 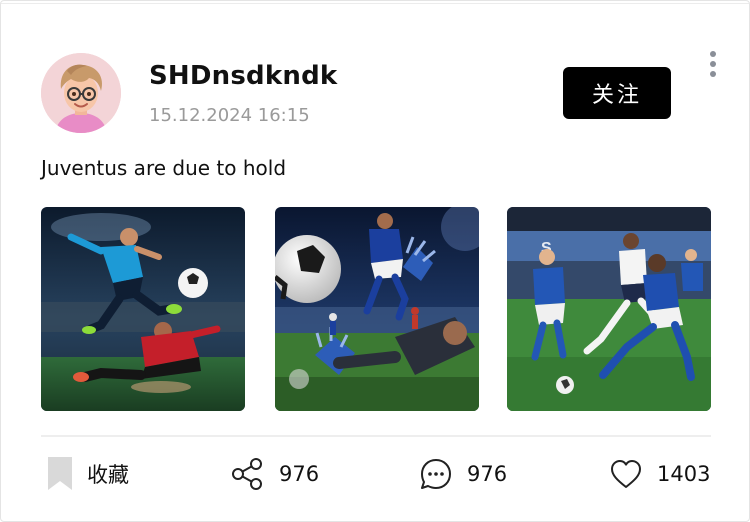 I want to click on comment-button: 976, so click(x=463, y=474).